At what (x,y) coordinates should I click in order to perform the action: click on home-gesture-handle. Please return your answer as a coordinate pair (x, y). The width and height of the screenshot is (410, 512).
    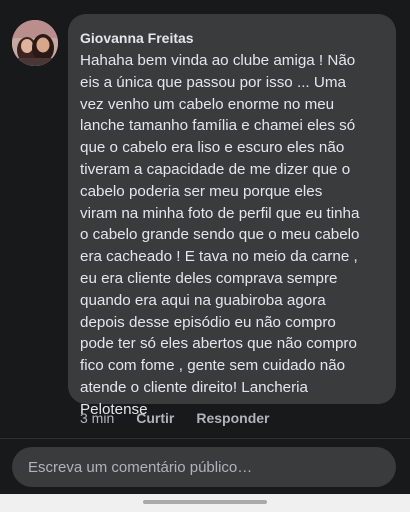
    Looking at the image, I should click on (205, 502).